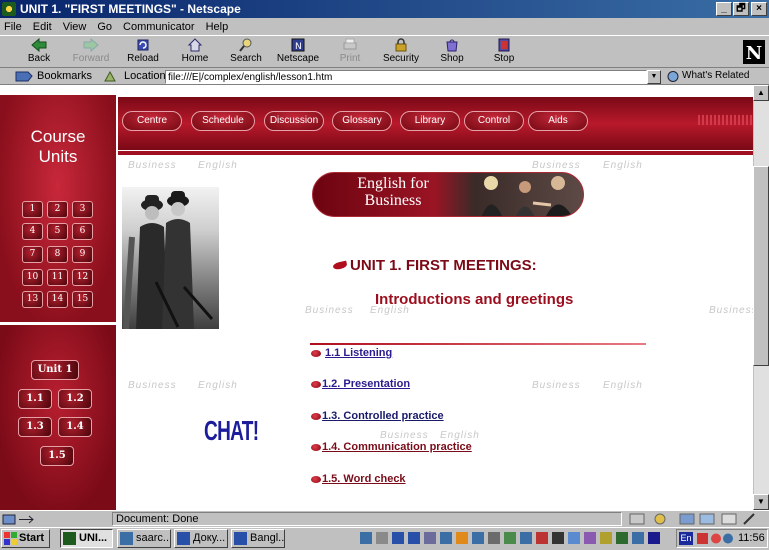 This screenshot has height=550, width=769. I want to click on scroll-down-button: ▼, so click(761, 502).